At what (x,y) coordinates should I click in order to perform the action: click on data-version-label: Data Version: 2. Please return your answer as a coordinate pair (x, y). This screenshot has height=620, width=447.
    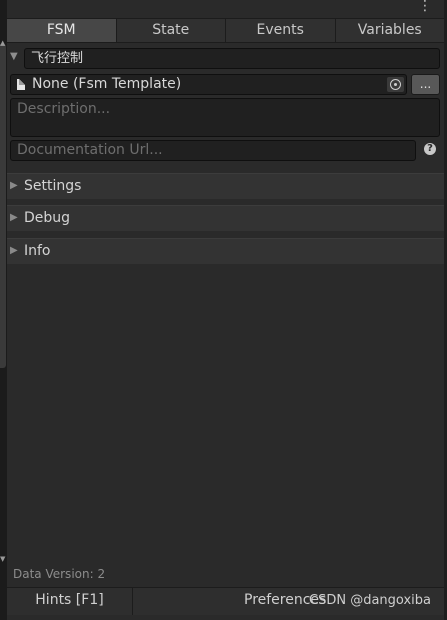
    Looking at the image, I should click on (59, 574).